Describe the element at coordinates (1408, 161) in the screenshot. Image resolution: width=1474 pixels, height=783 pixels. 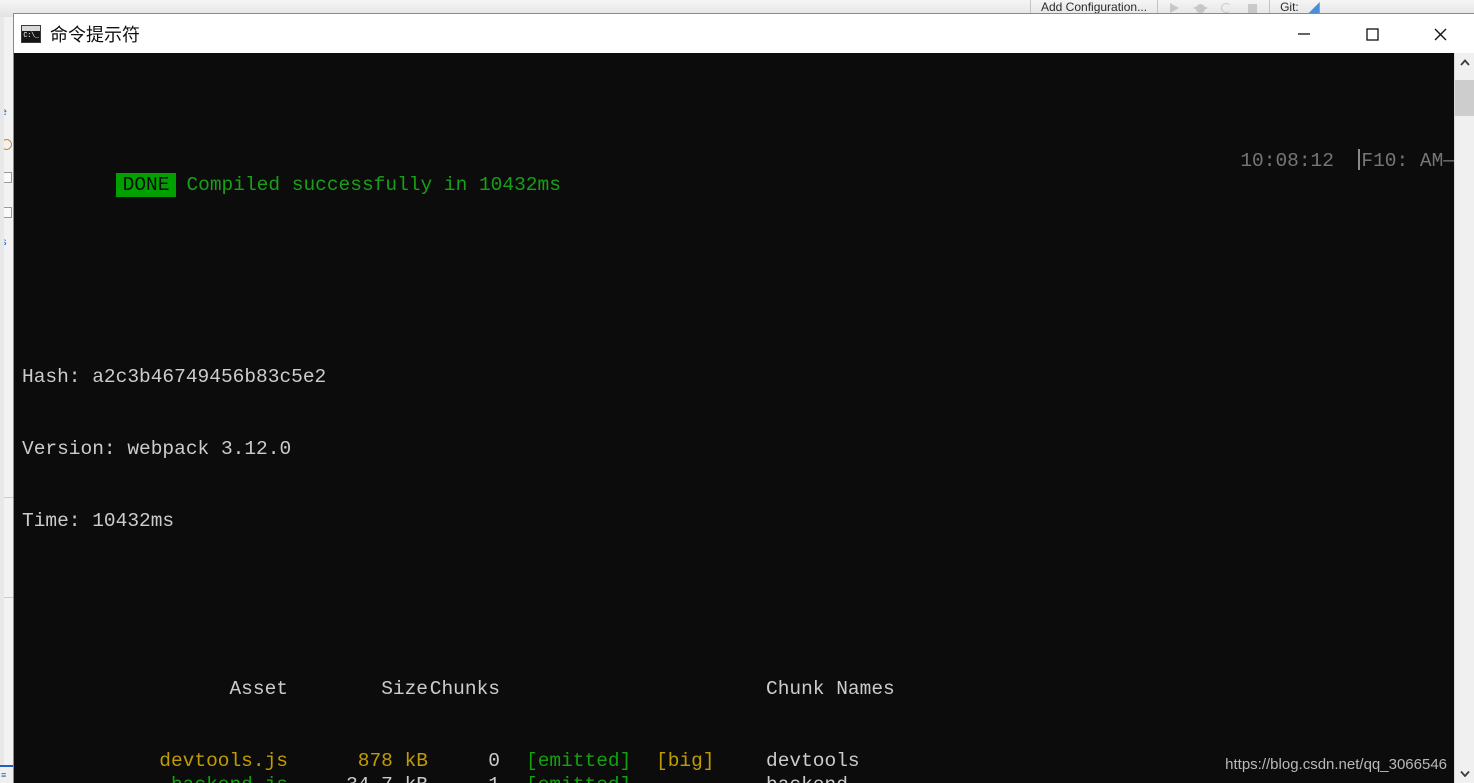
I see `status-trailing: F10: AM—` at that location.